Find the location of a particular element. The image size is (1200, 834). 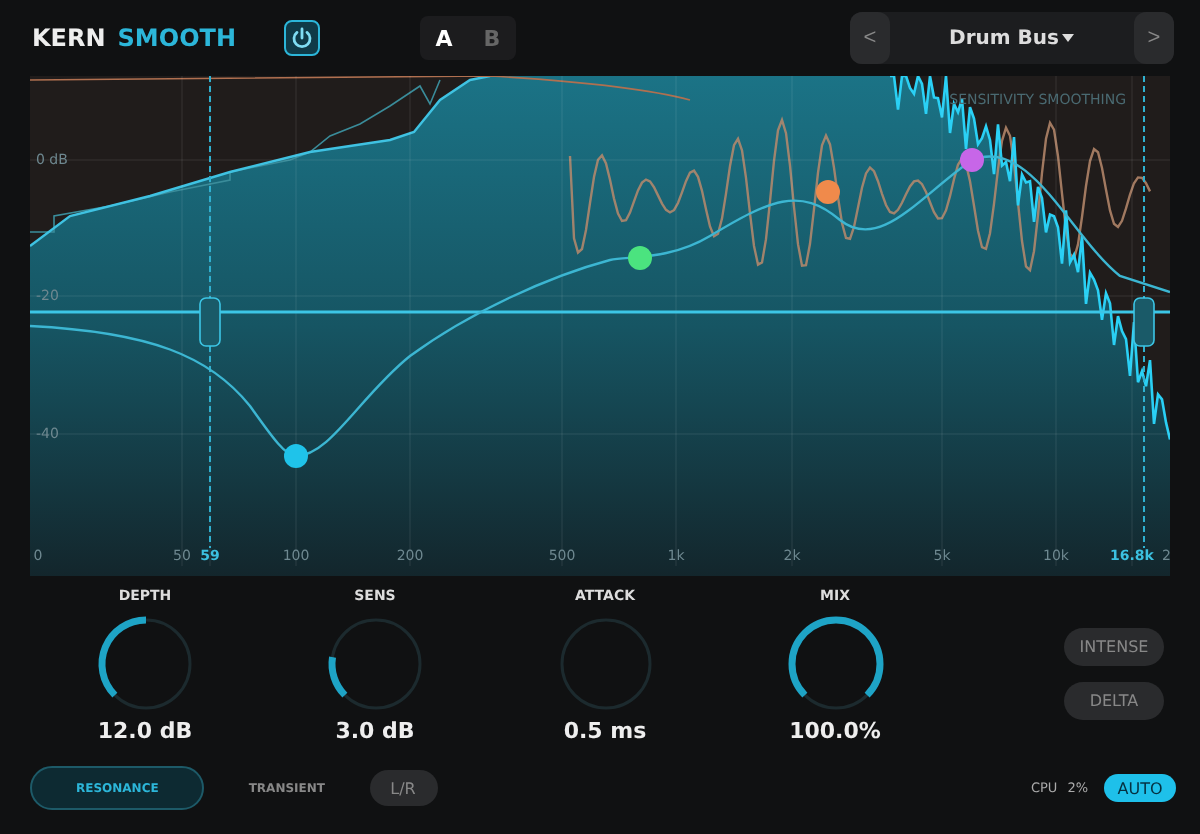

auto-button: AUTO is located at coordinates (1140, 788).